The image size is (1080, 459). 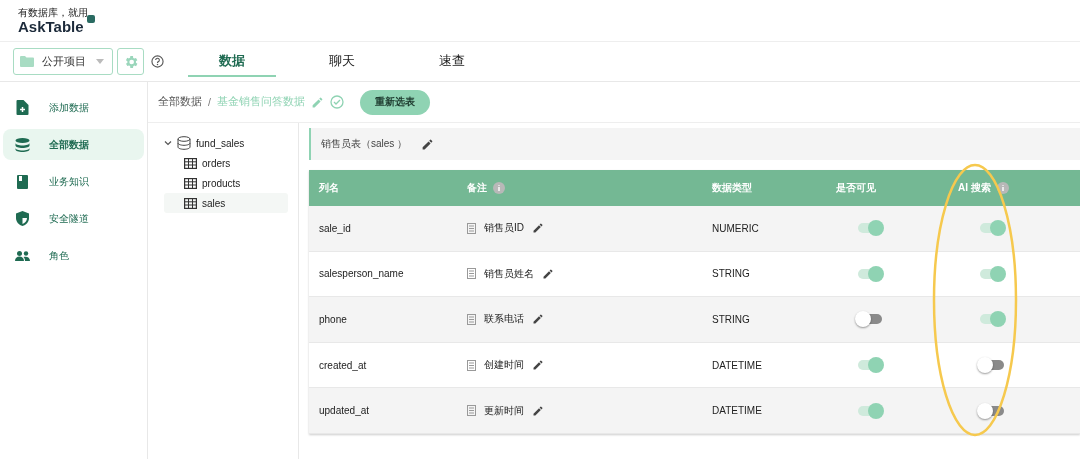 What do you see at coordinates (100, 61) in the screenshot?
I see `caret-icon` at bounding box center [100, 61].